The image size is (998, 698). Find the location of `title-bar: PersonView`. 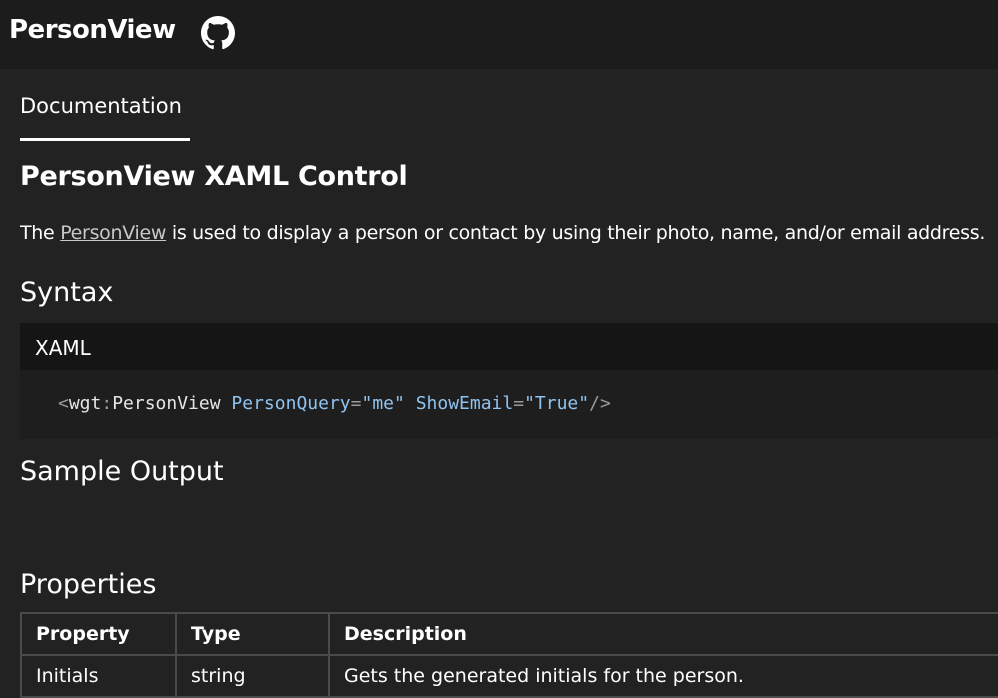

title-bar: PersonView is located at coordinates (499, 34).